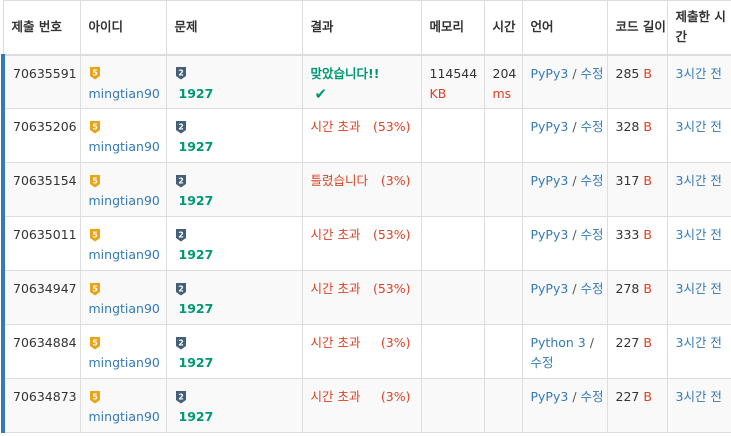 This screenshot has width=731, height=436. Describe the element at coordinates (45, 126) in the screenshot. I see `submission-id-text: 70635206` at that location.